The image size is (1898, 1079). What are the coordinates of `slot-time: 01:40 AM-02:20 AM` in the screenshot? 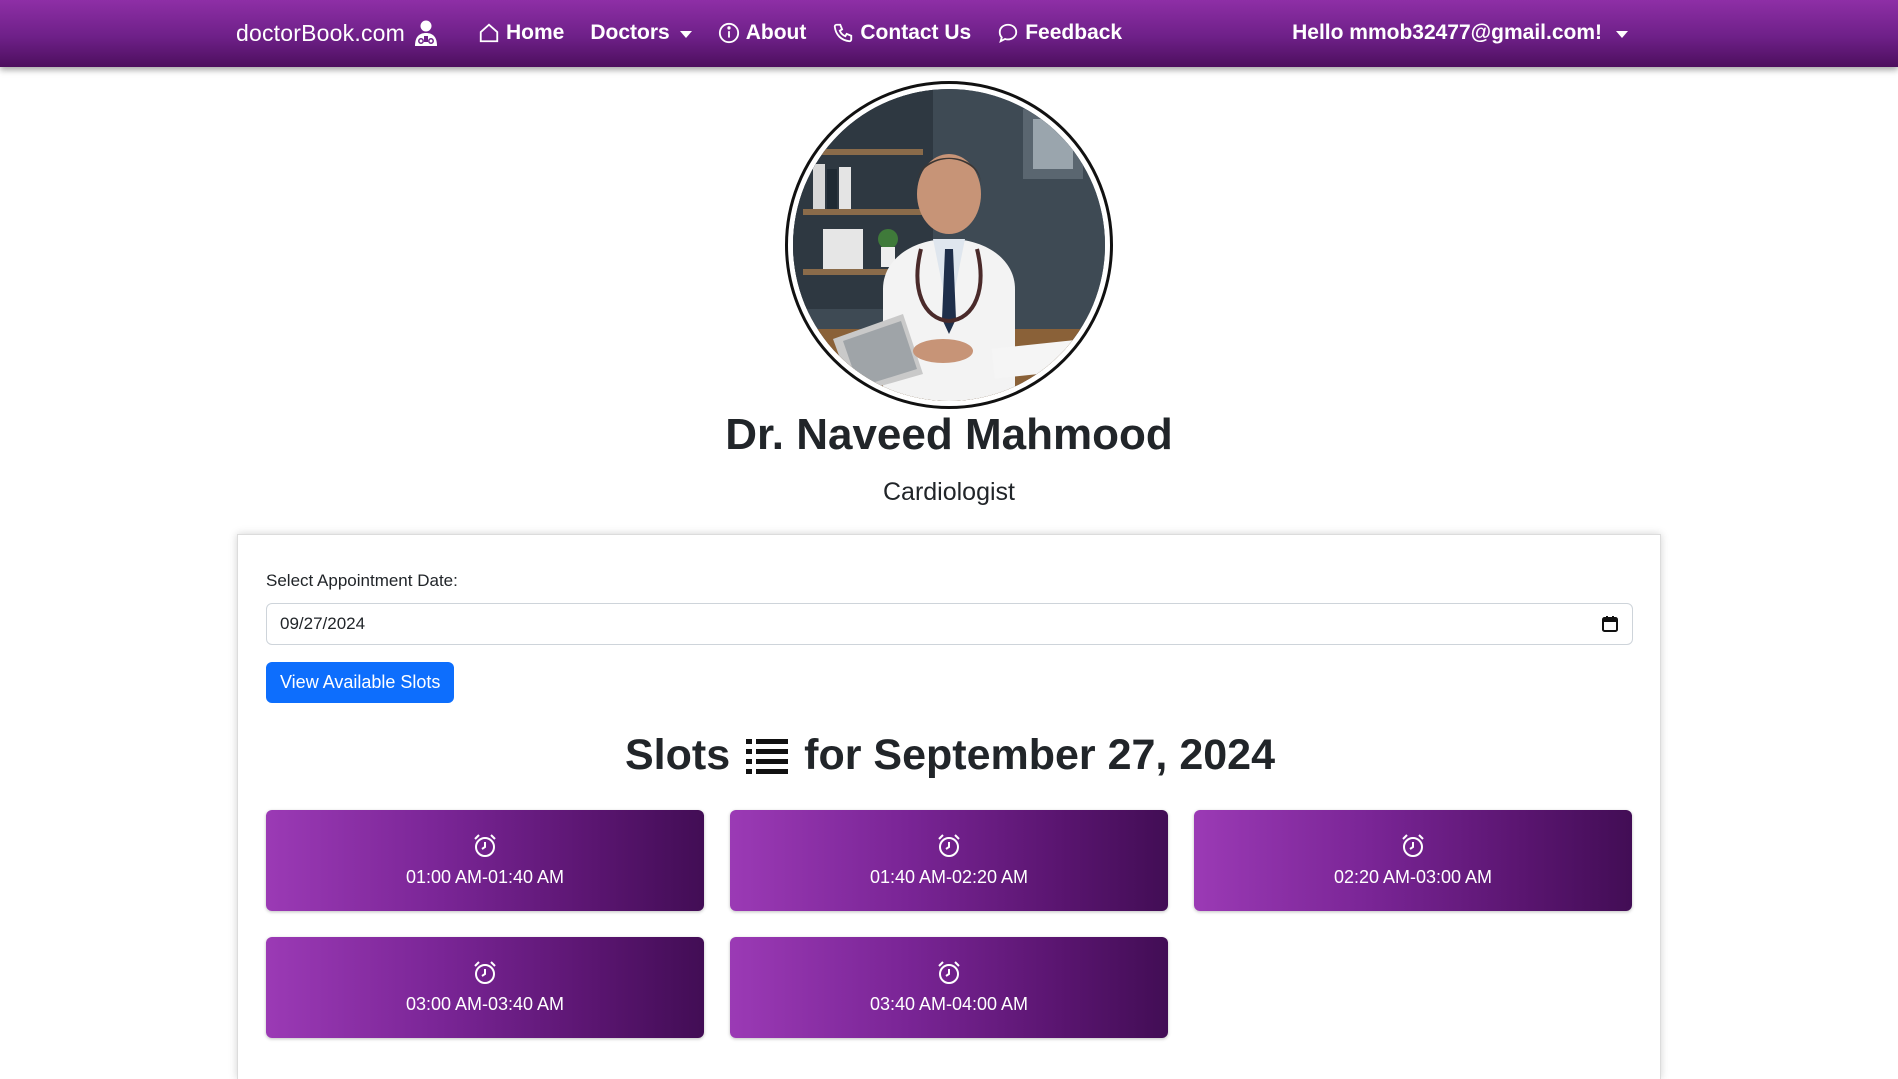 It's located at (949, 877).